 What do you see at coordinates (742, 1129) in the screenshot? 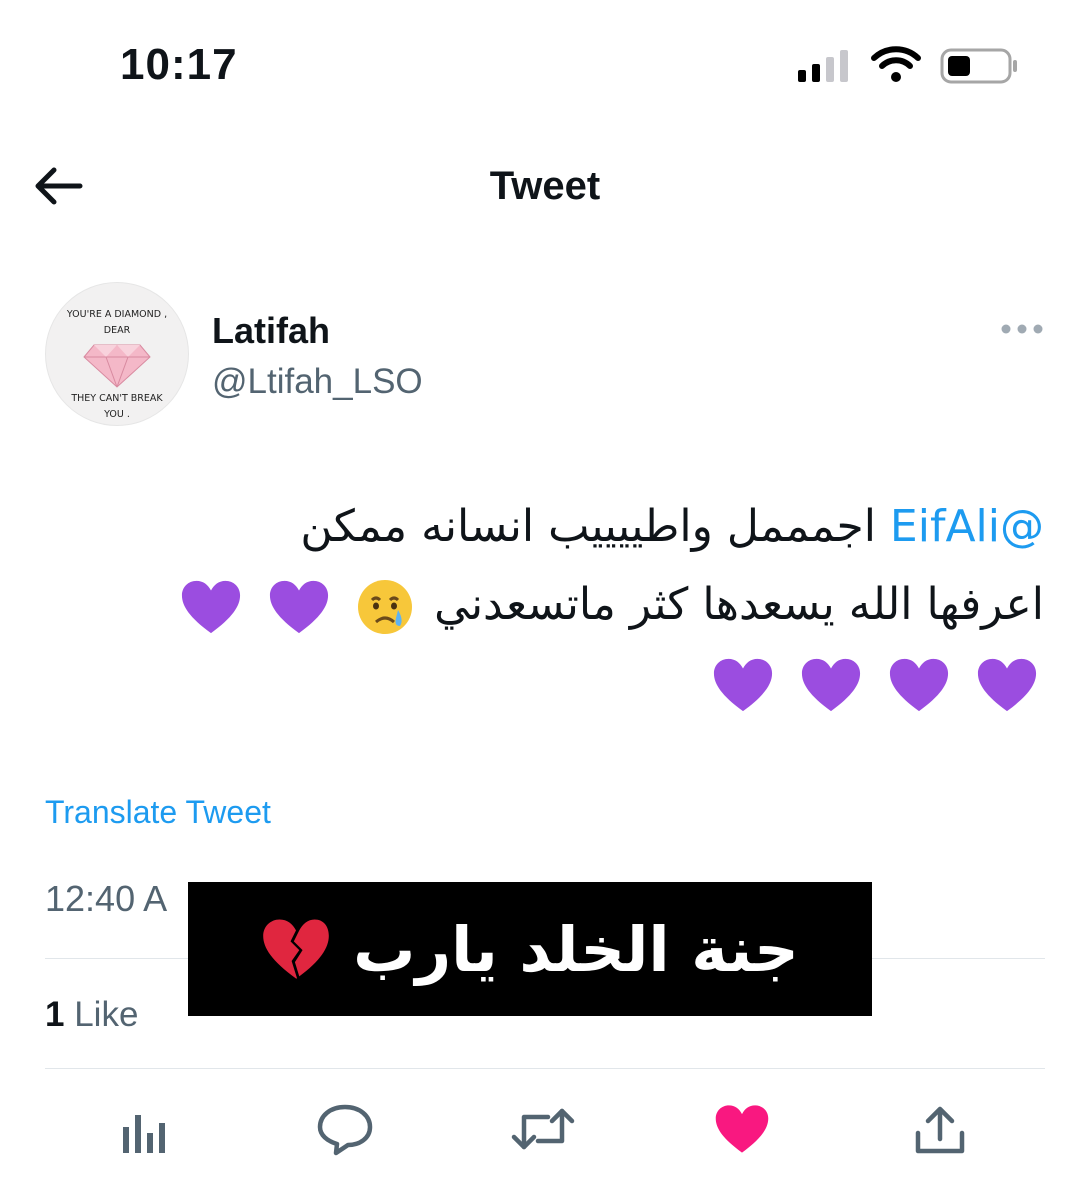
I see `like-heart-icon` at bounding box center [742, 1129].